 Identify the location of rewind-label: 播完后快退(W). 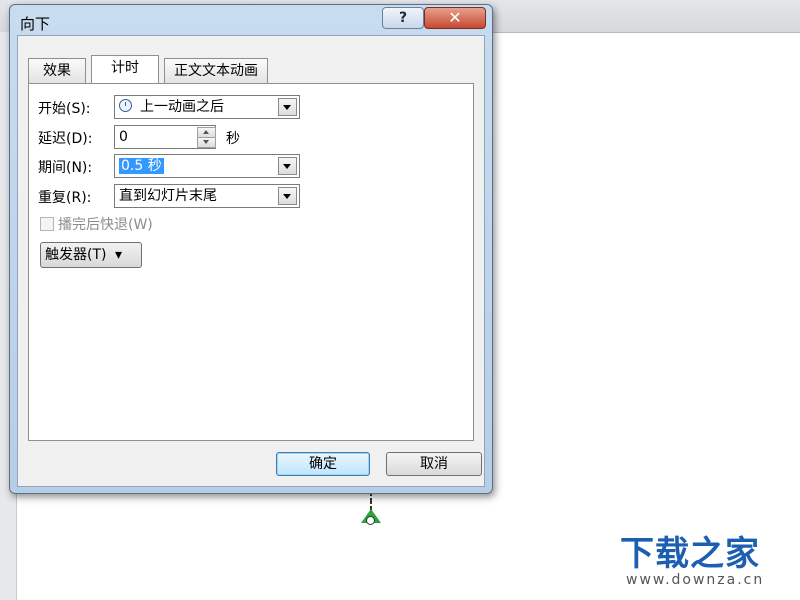
(105, 225).